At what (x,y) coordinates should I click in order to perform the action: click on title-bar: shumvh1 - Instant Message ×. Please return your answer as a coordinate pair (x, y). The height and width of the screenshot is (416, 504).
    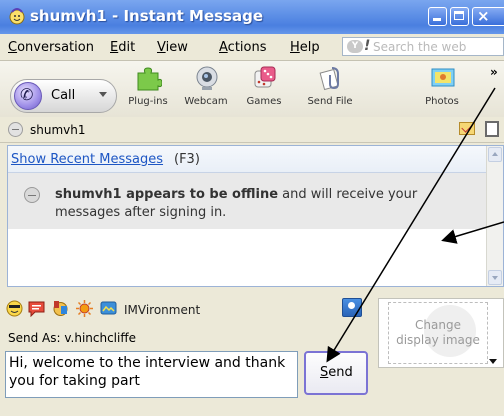
    Looking at the image, I should click on (252, 17).